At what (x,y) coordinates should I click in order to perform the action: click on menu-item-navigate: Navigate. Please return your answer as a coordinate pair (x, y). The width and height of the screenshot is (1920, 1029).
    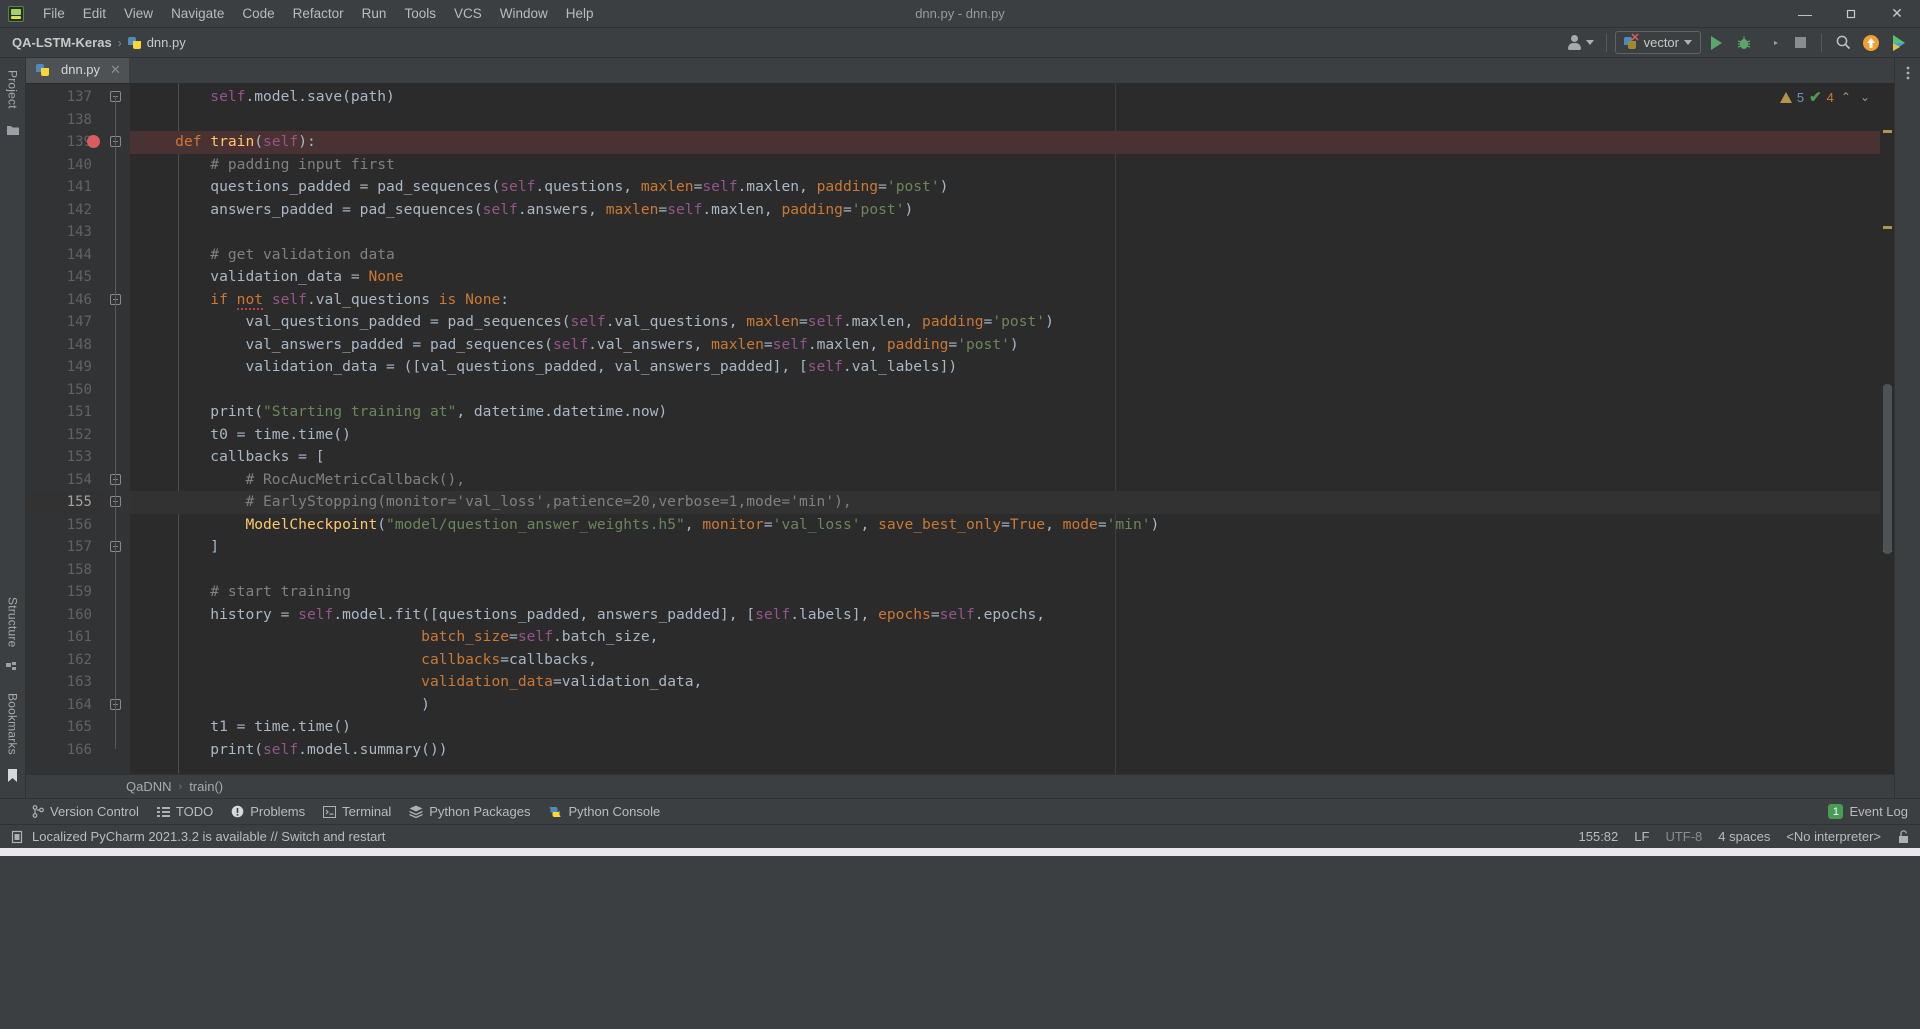
    Looking at the image, I should click on (197, 13).